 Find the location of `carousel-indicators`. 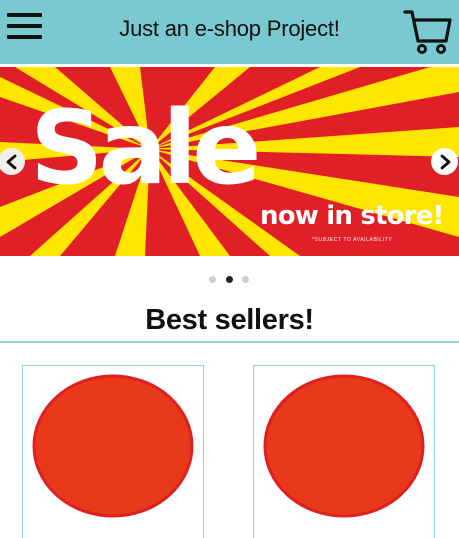

carousel-indicators is located at coordinates (229, 280).